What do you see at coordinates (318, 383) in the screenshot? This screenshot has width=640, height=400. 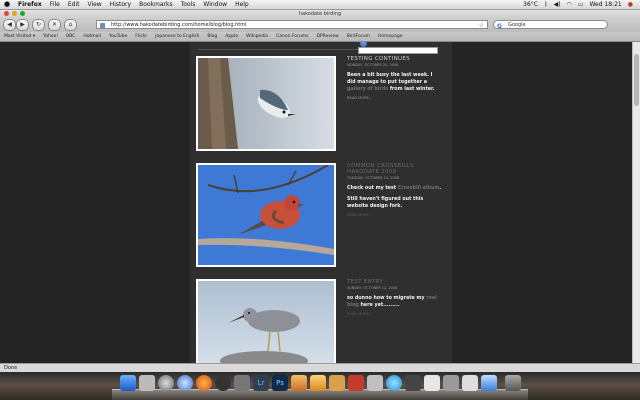 I see `itunes-icon` at bounding box center [318, 383].